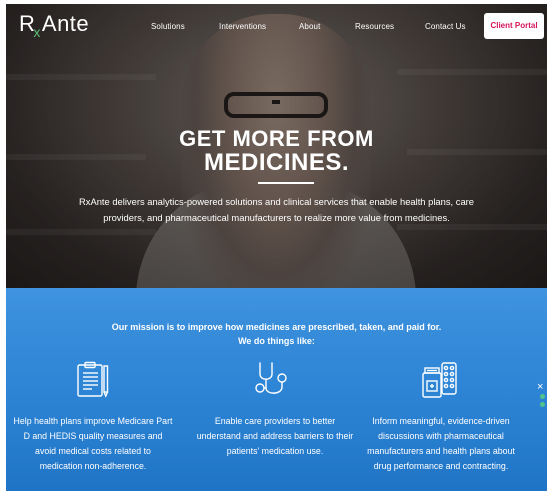 The image size is (554, 500). I want to click on nav-resources: Resources, so click(374, 26).